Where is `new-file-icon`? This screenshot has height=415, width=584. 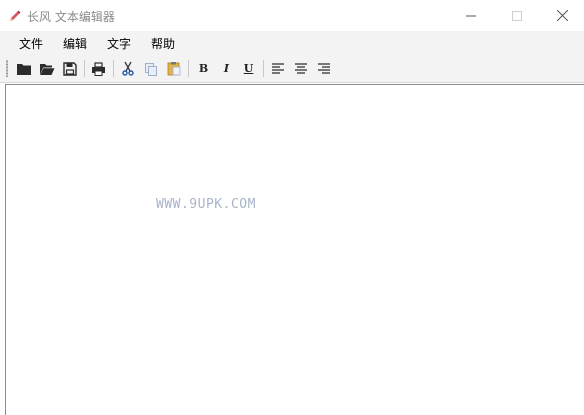
new-file-icon is located at coordinates (23, 69).